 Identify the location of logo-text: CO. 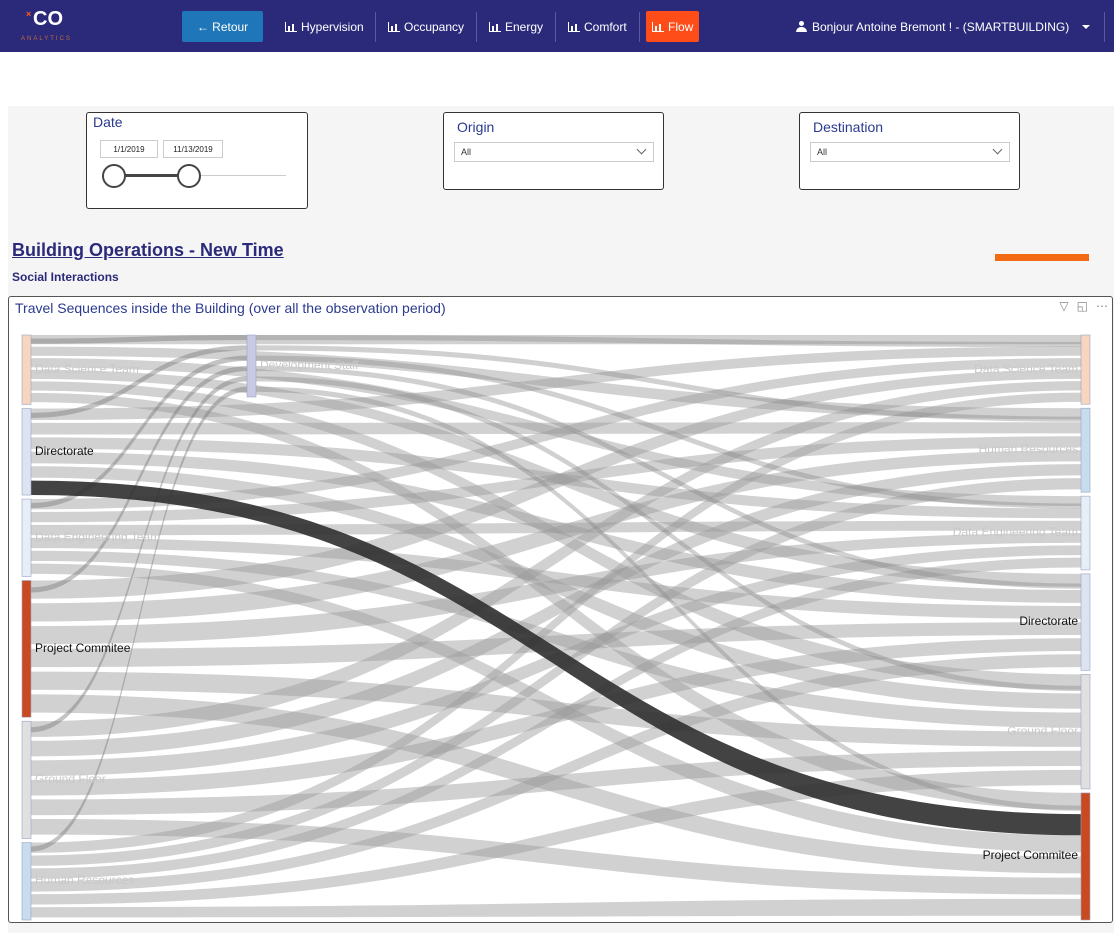
(48, 19).